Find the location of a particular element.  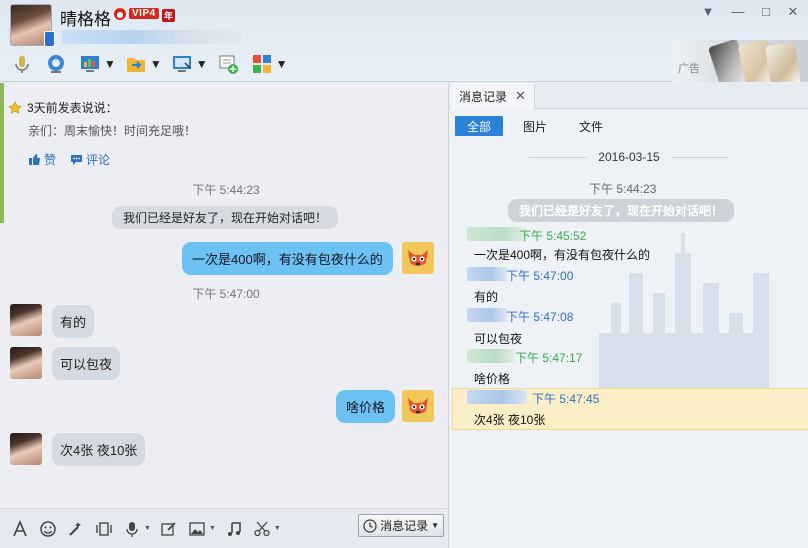

video-call-button is located at coordinates (56, 64).